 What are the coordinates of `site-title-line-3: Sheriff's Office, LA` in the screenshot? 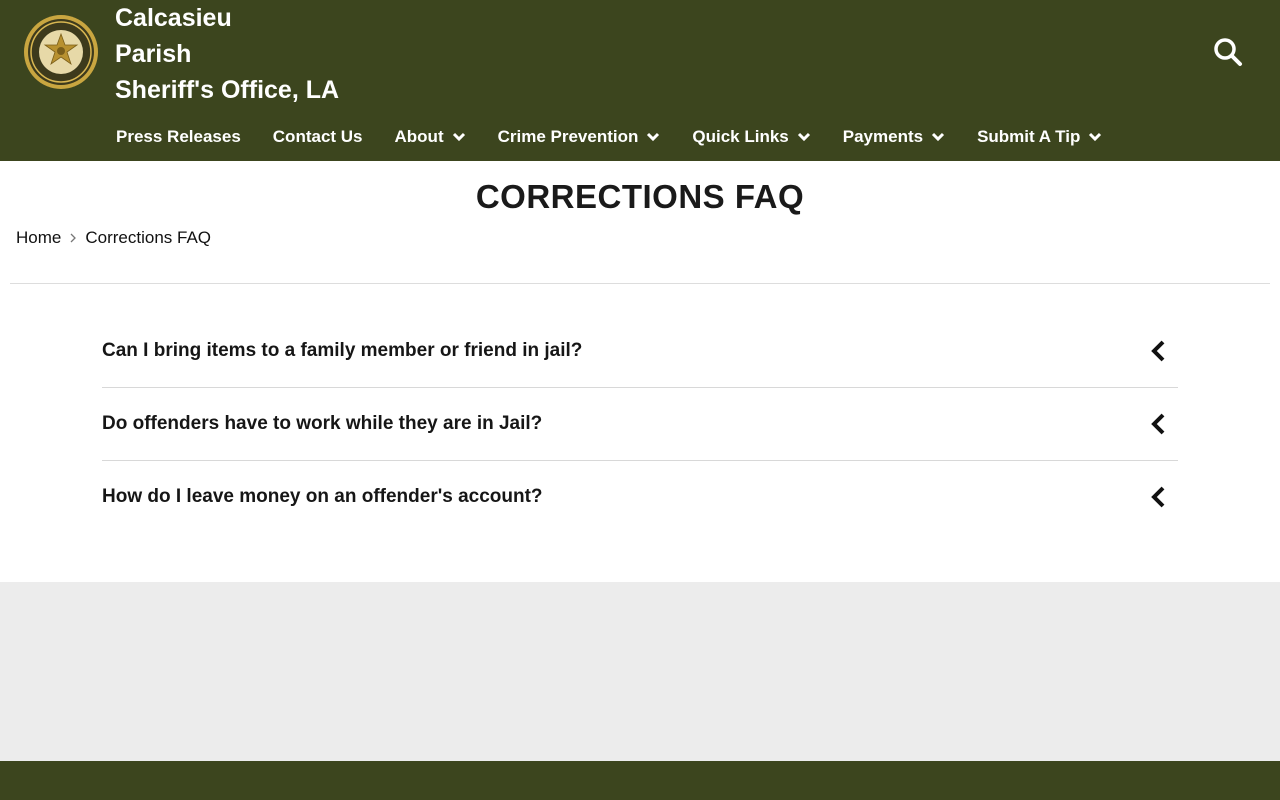 It's located at (227, 90).